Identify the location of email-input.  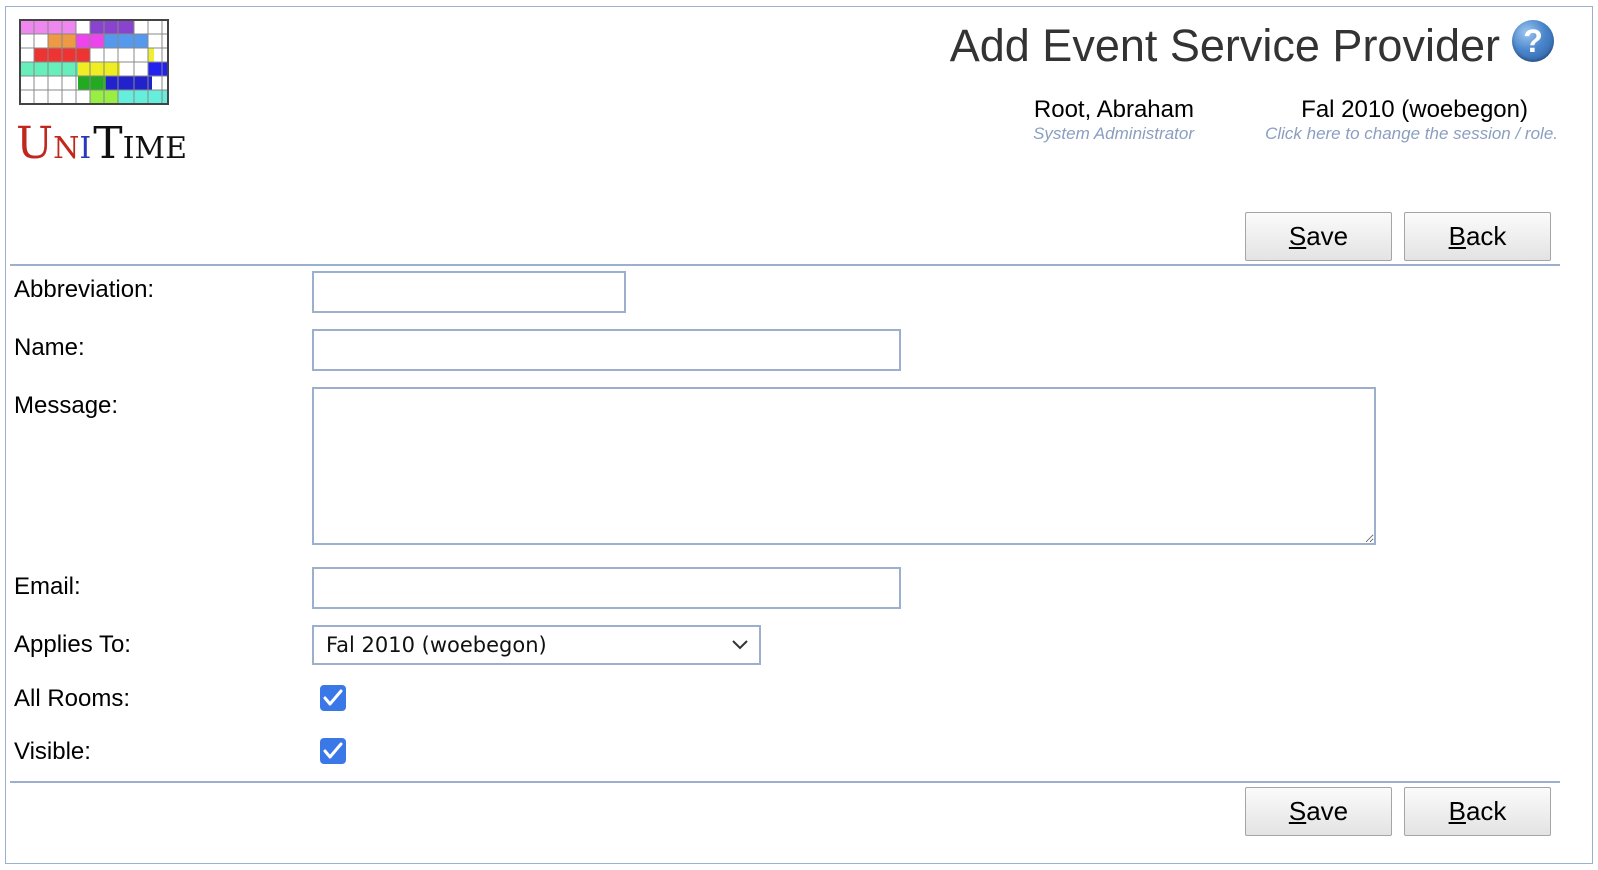
(606, 588).